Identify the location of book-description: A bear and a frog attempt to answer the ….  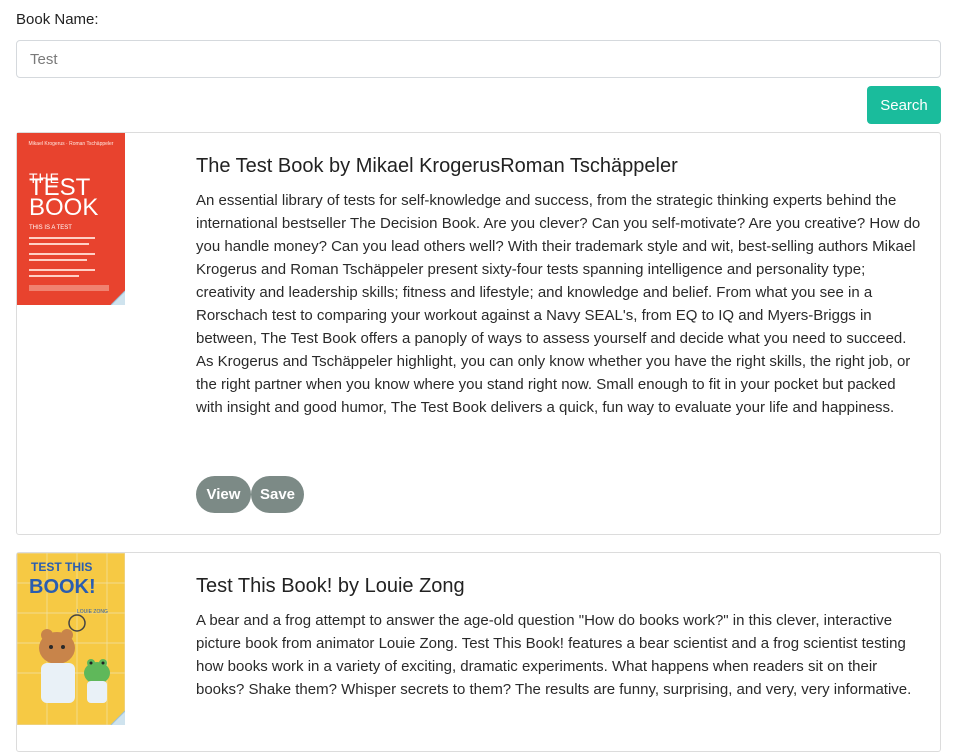
(554, 655).